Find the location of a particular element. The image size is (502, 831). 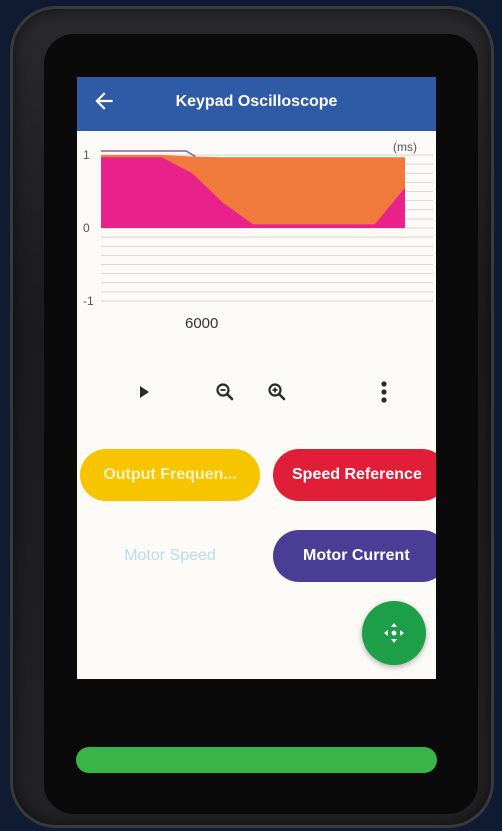

y-tick-label: 0 is located at coordinates (86, 228).